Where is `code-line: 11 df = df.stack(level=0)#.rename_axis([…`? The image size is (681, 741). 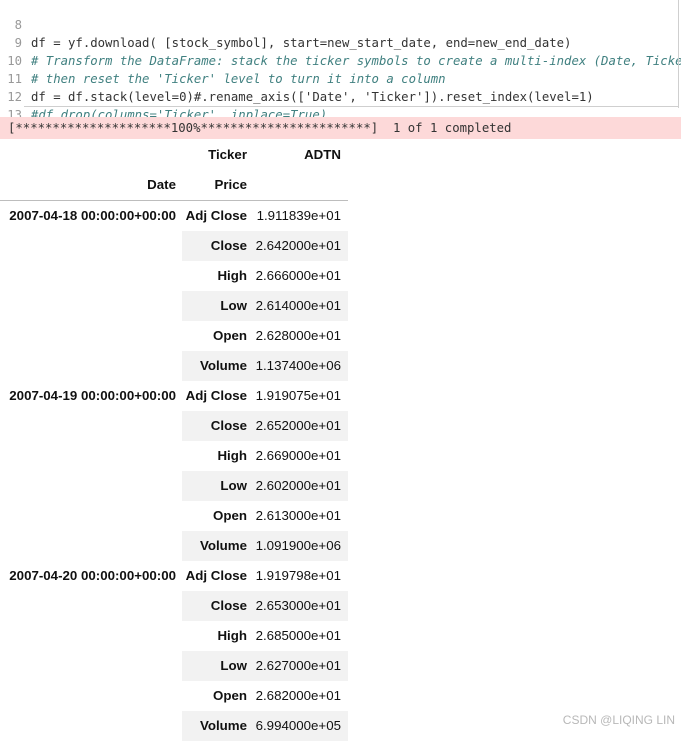
code-line: 11 df = df.stack(level=0)#.rename_axis([… is located at coordinates (296, 78).